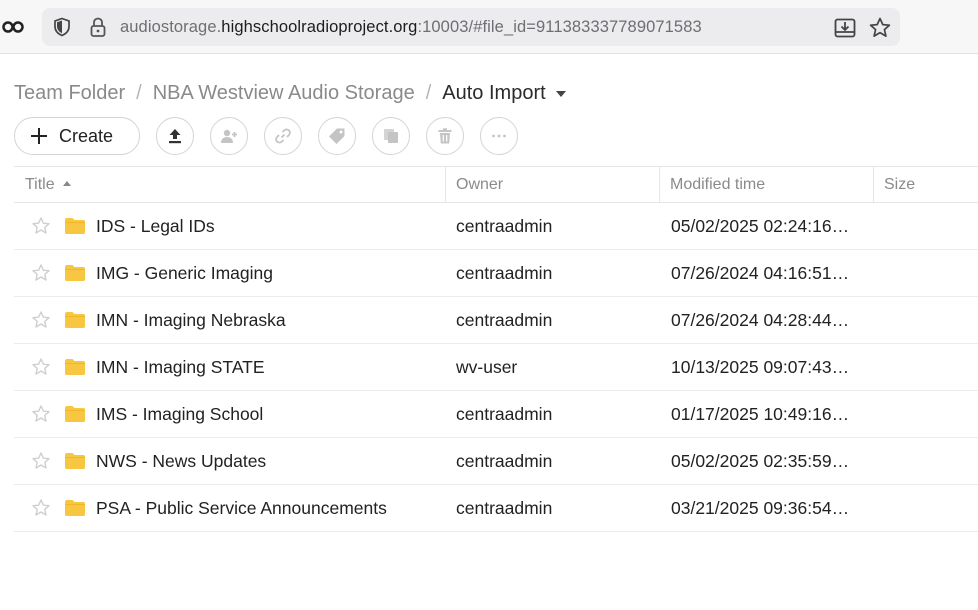 This screenshot has width=978, height=610. Describe the element at coordinates (179, 414) in the screenshot. I see `file-name: IMS - Imaging School` at that location.